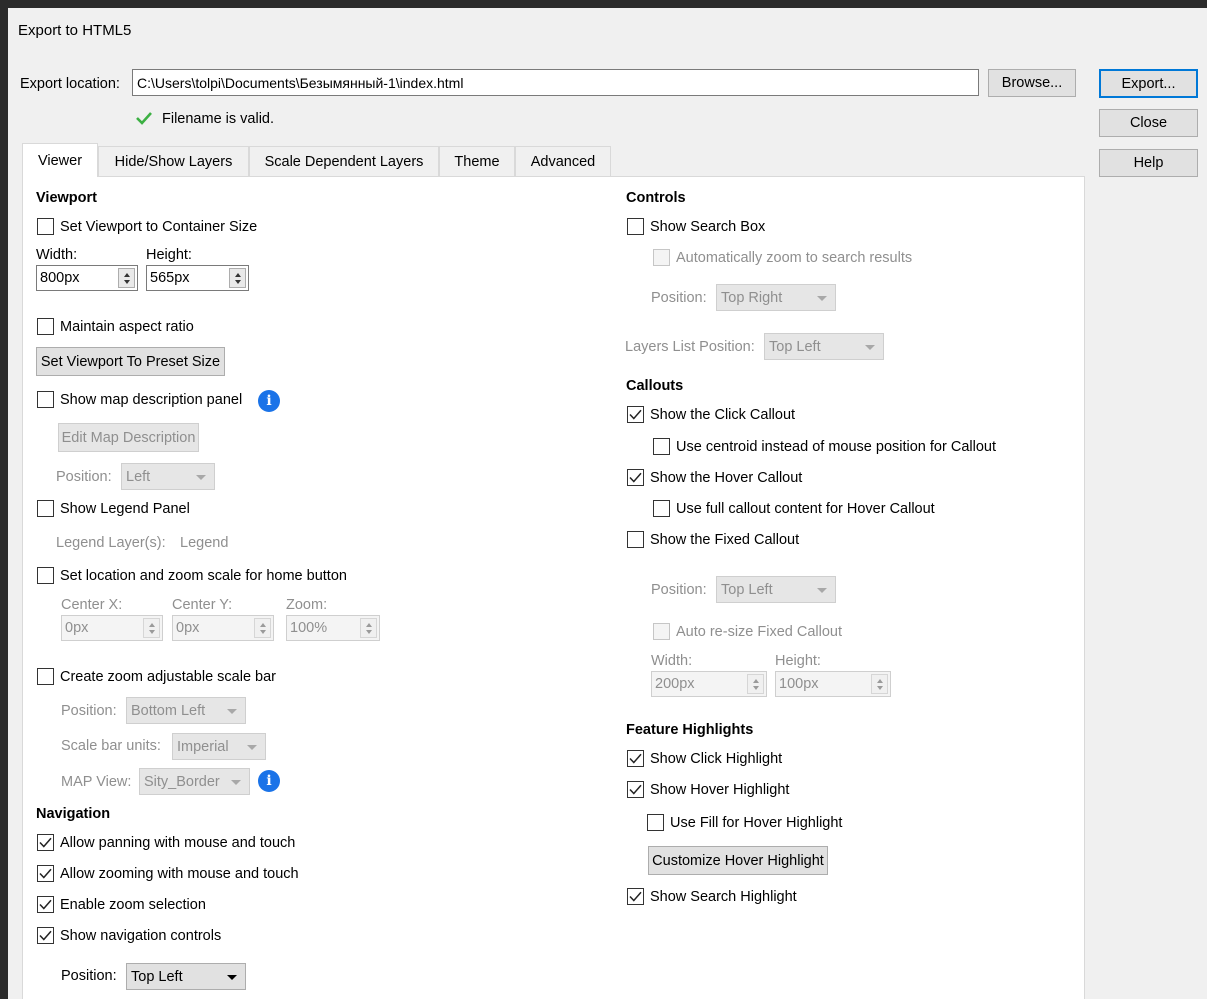 This screenshot has height=999, width=1207. What do you see at coordinates (112, 628) in the screenshot?
I see `center-x-stepper: 0px` at bounding box center [112, 628].